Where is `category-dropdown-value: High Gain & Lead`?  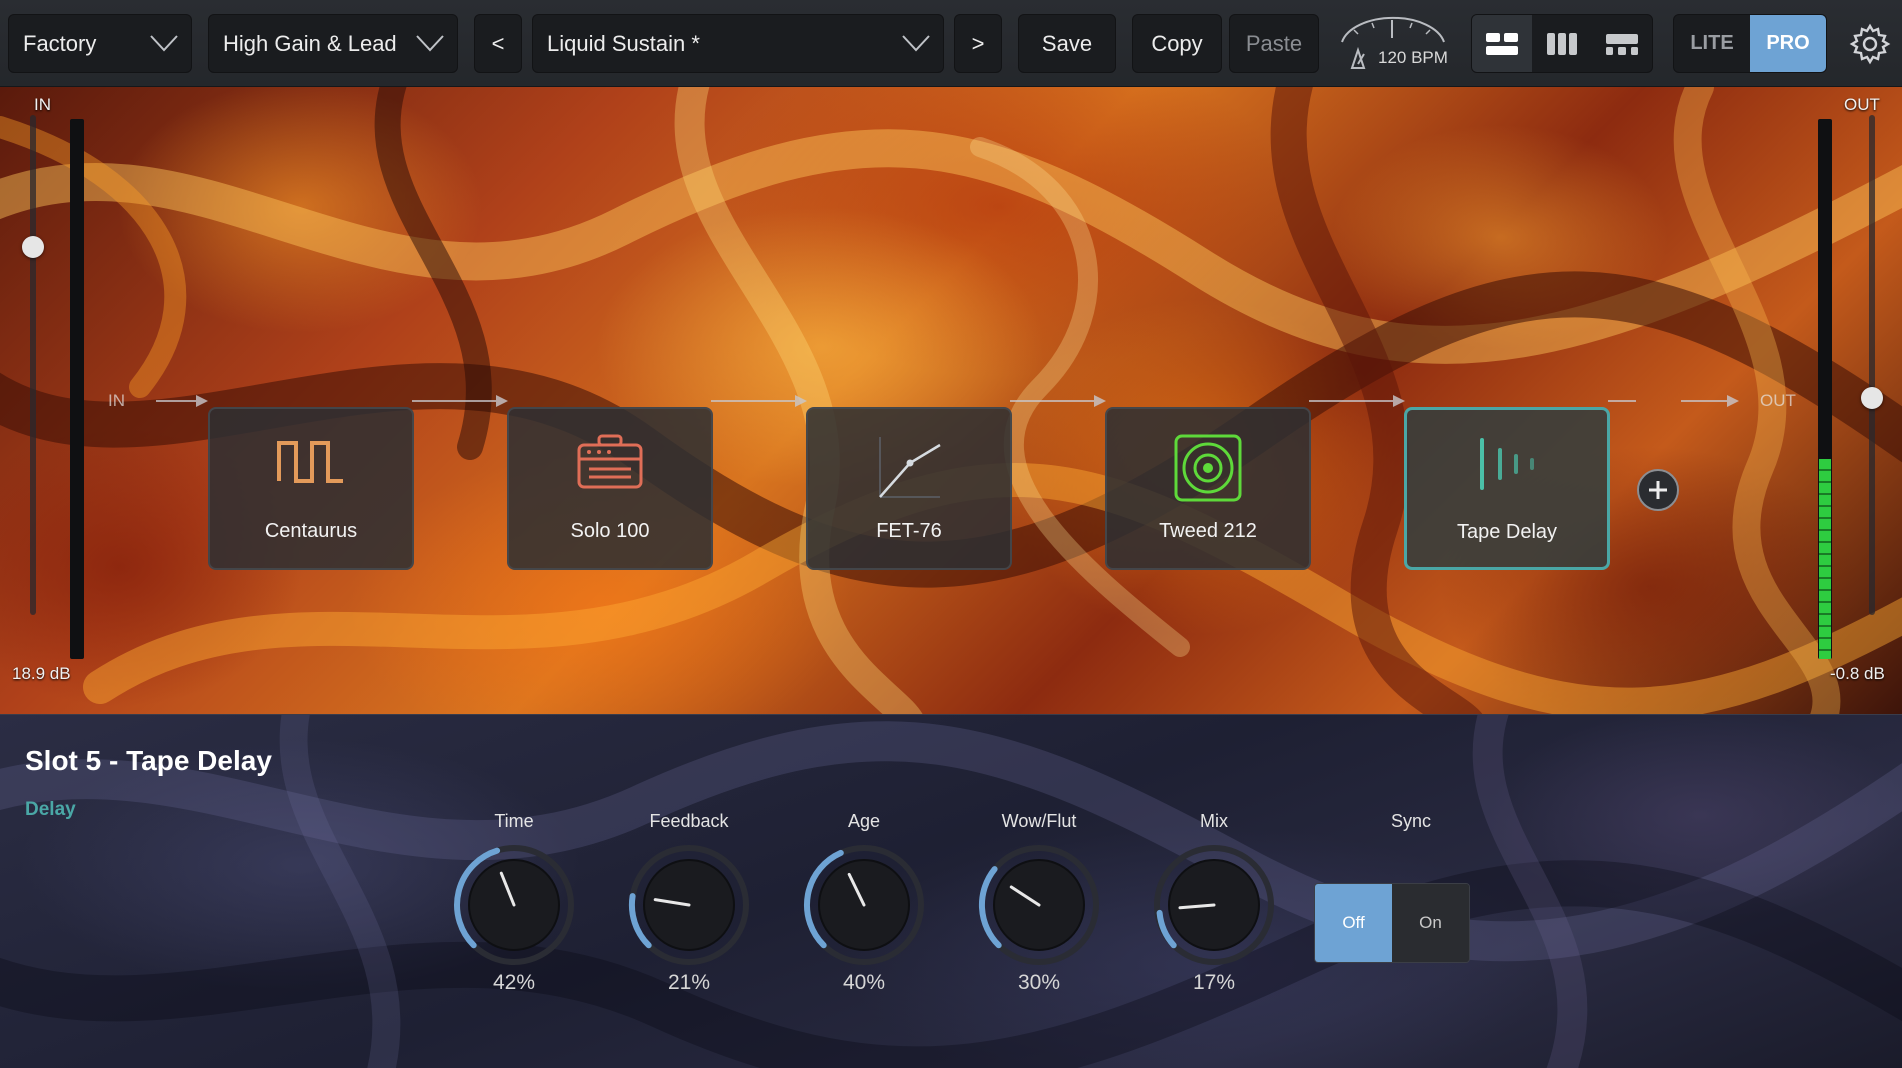 category-dropdown-value: High Gain & Lead is located at coordinates (310, 43).